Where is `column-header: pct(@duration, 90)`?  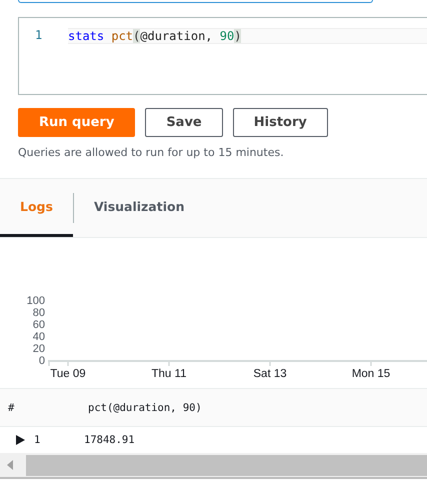 column-header: pct(@duration, 90) is located at coordinates (144, 408).